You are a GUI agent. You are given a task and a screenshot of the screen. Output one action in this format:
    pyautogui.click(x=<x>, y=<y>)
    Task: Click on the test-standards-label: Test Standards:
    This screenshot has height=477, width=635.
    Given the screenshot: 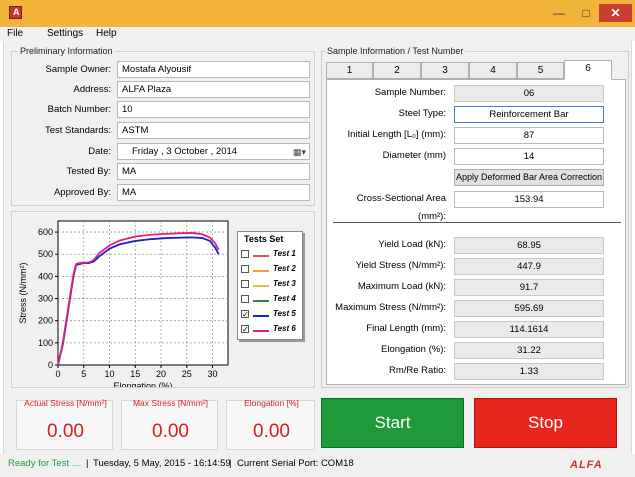 What is the action you would take?
    pyautogui.click(x=77, y=130)
    